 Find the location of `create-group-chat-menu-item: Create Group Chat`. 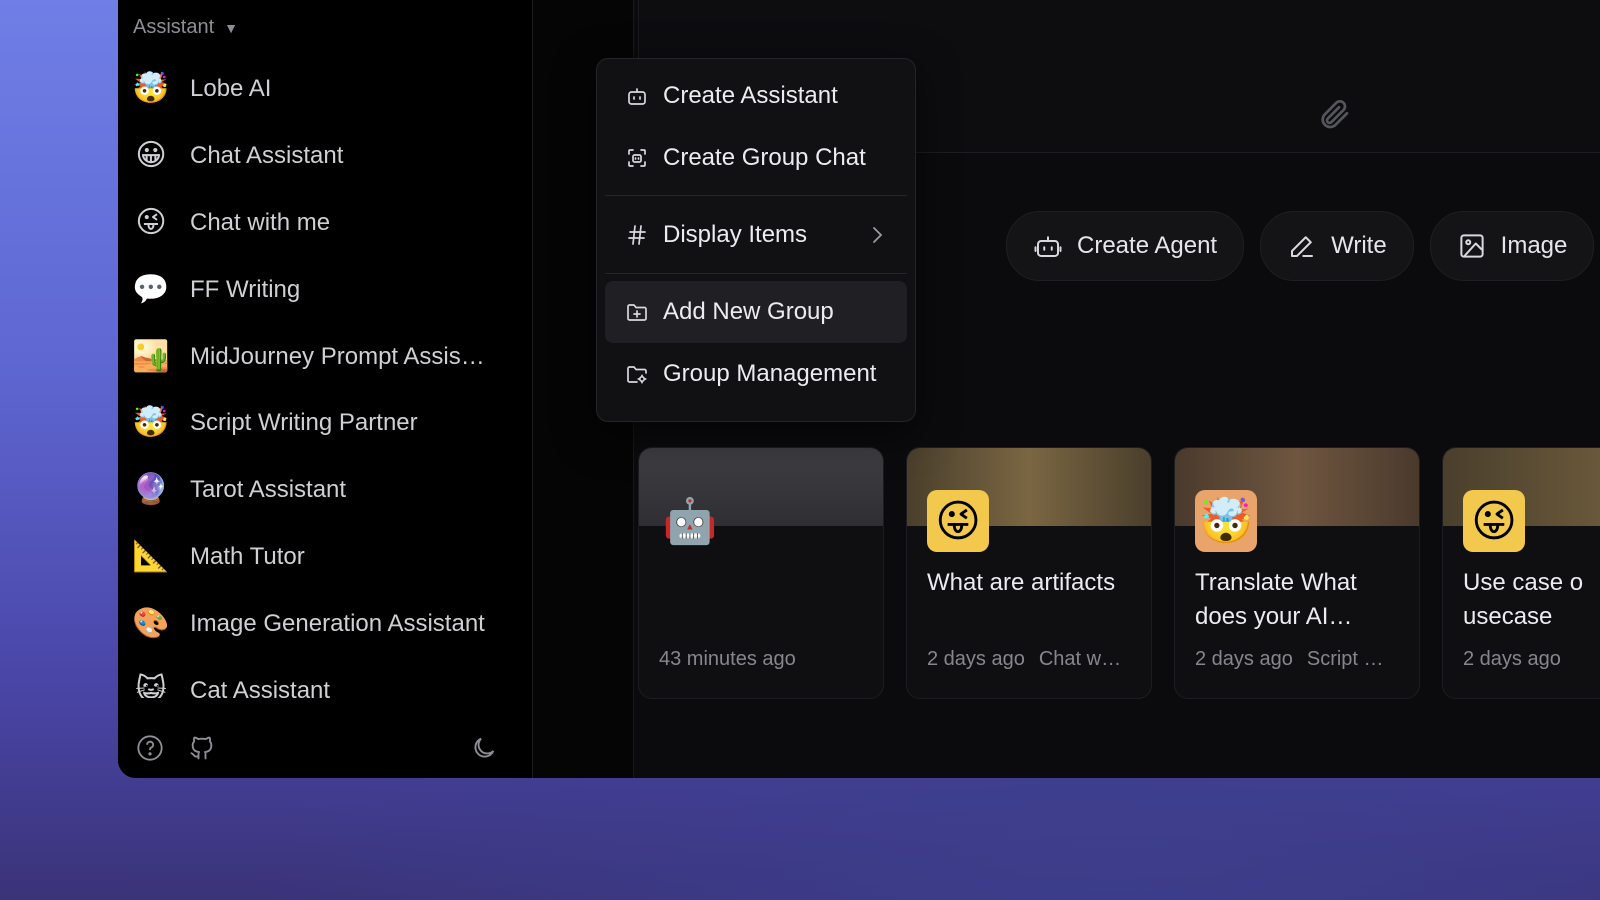

create-group-chat-menu-item: Create Group Chat is located at coordinates (756, 158).